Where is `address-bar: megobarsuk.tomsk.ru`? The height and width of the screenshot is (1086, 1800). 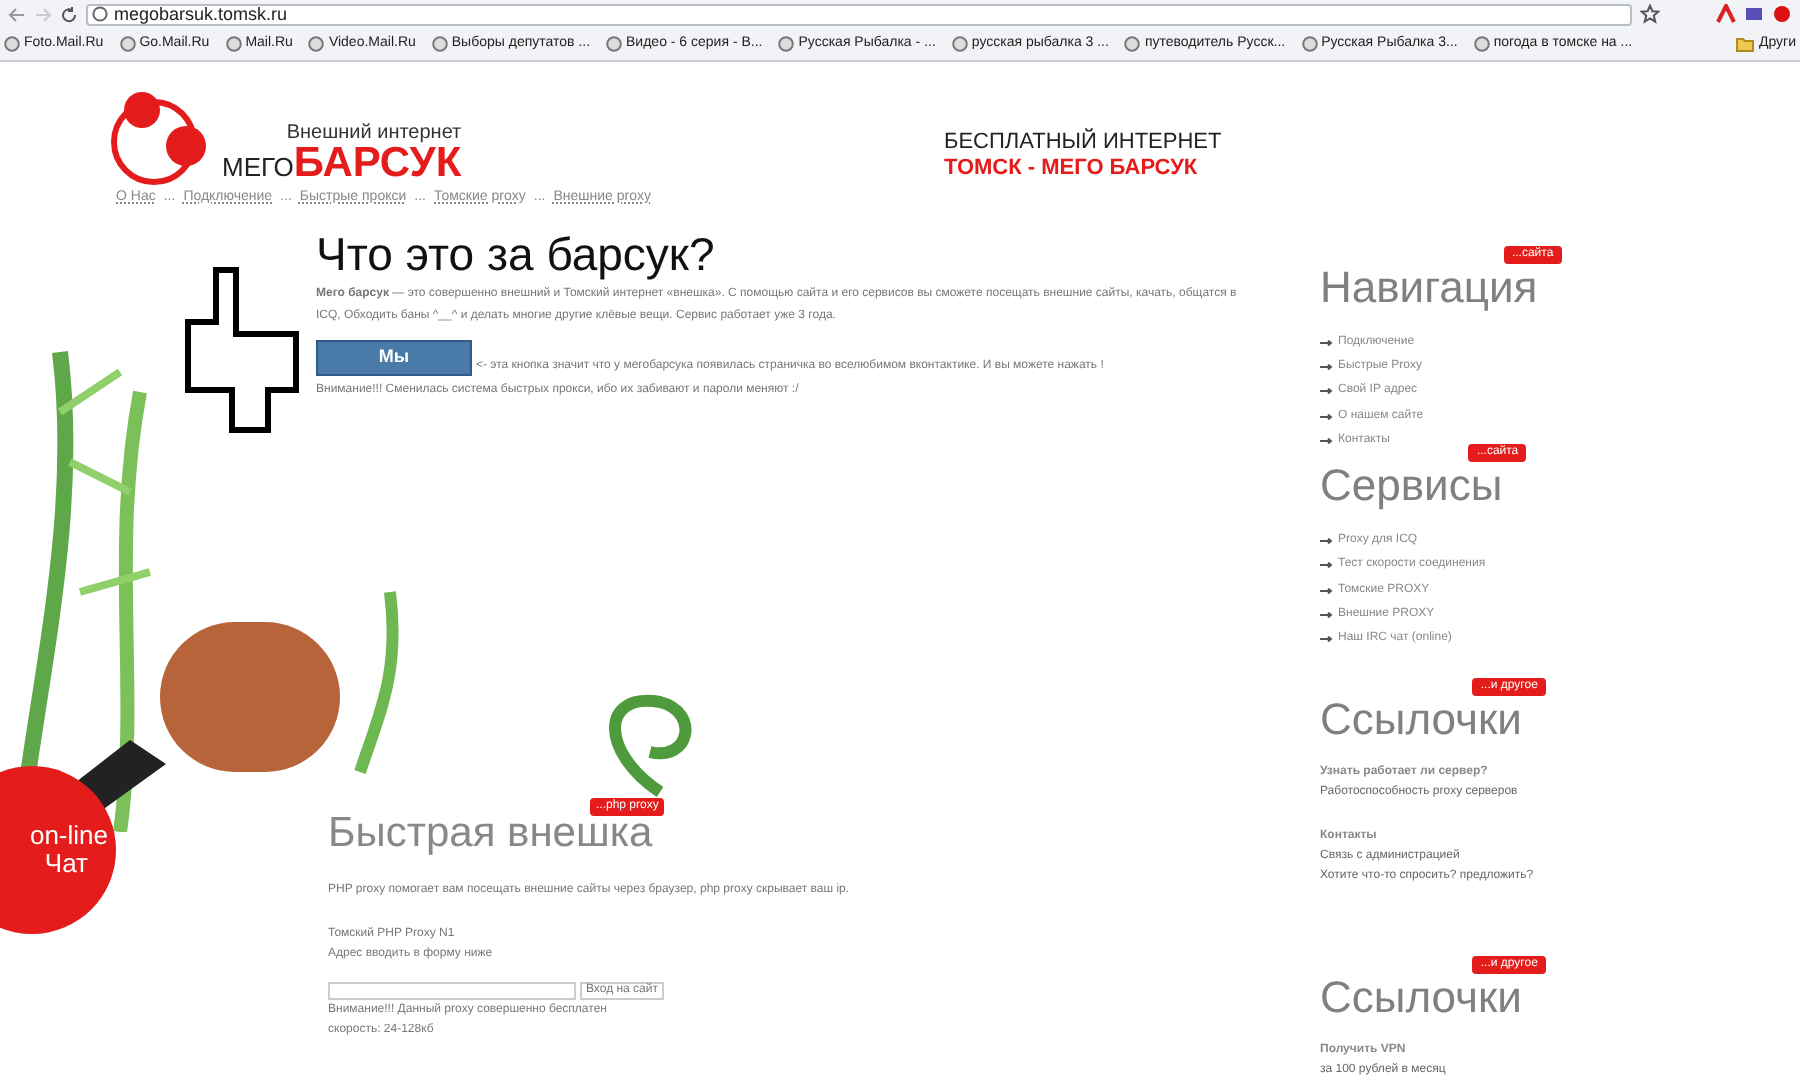 address-bar: megobarsuk.tomsk.ru is located at coordinates (859, 14).